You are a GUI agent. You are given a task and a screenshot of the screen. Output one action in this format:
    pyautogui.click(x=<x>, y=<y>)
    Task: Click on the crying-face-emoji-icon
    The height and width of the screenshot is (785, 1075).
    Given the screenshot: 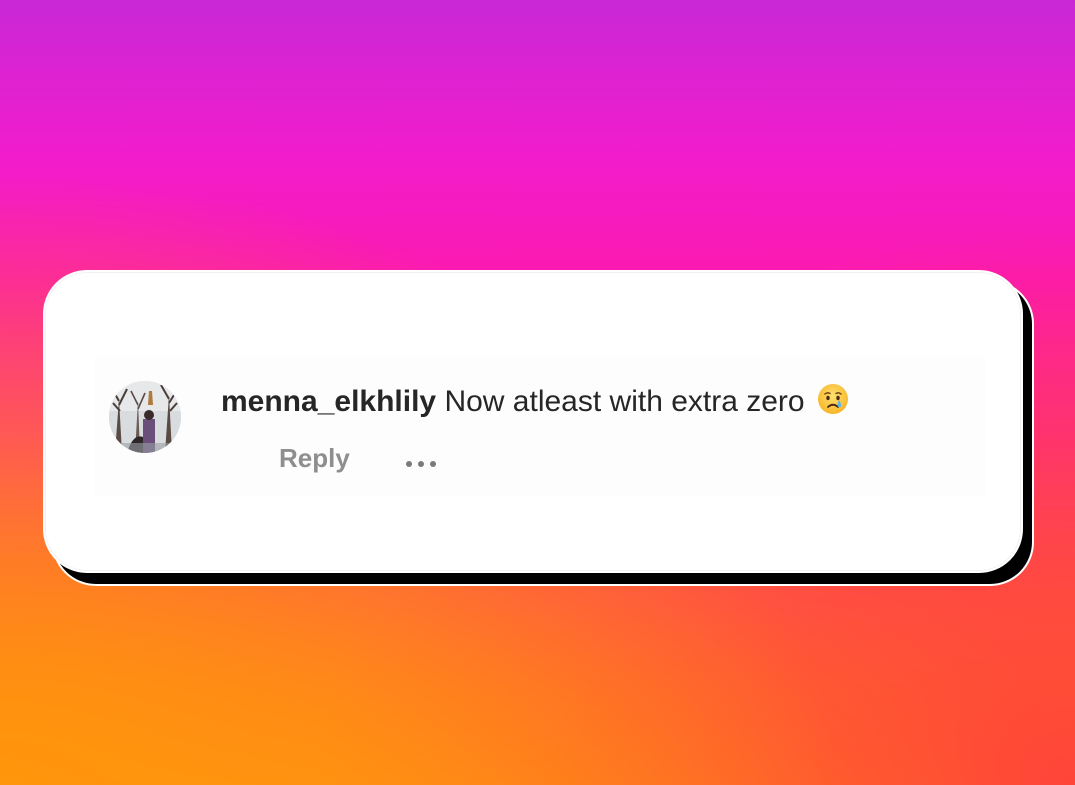 What is the action you would take?
    pyautogui.click(x=833, y=404)
    